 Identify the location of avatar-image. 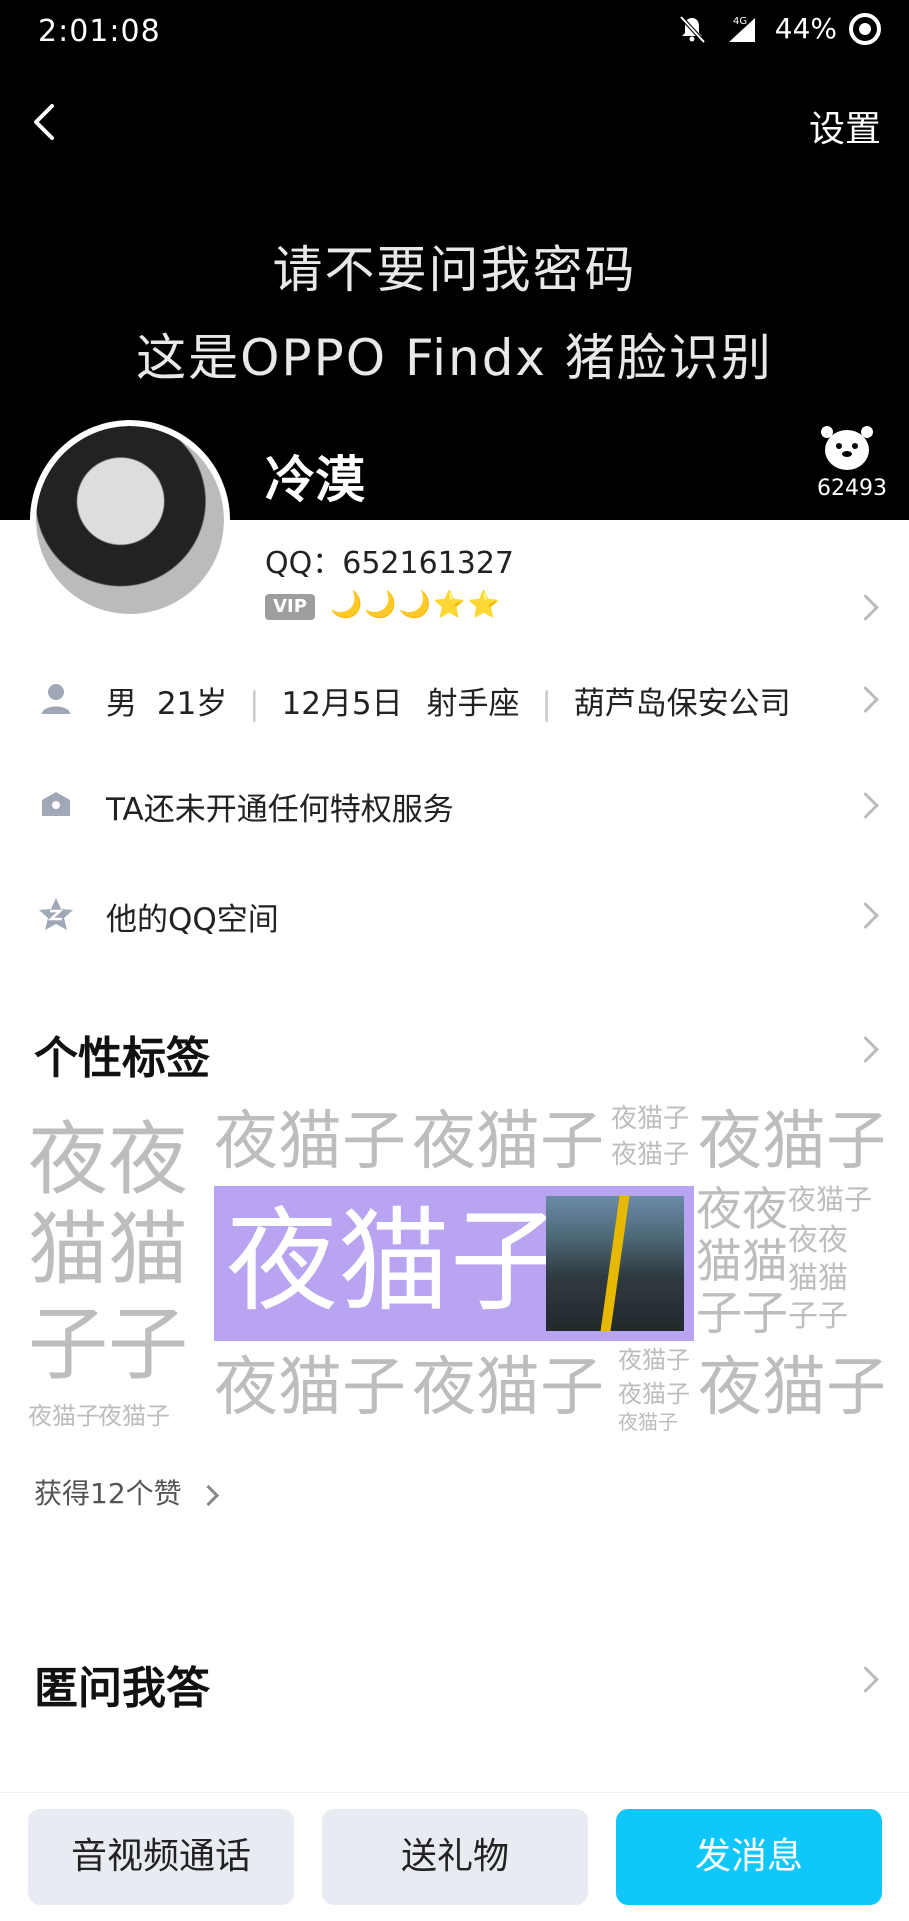
(130, 520).